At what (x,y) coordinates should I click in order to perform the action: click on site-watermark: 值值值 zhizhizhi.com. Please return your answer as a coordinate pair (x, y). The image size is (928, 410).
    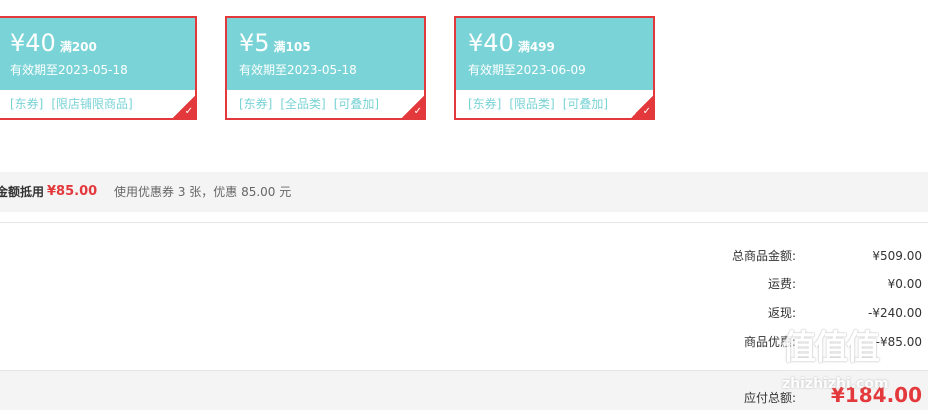
    Looking at the image, I should click on (837, 365).